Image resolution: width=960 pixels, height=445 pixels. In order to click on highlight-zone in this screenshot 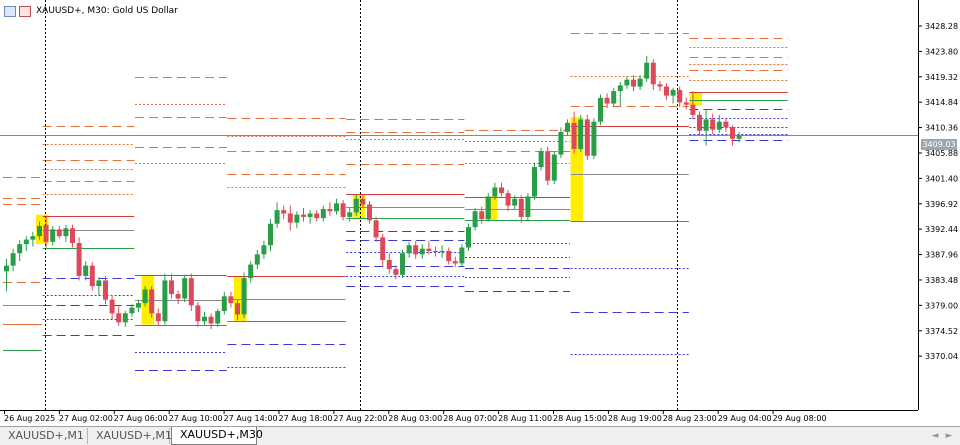, I will do `click(695, 99)`.